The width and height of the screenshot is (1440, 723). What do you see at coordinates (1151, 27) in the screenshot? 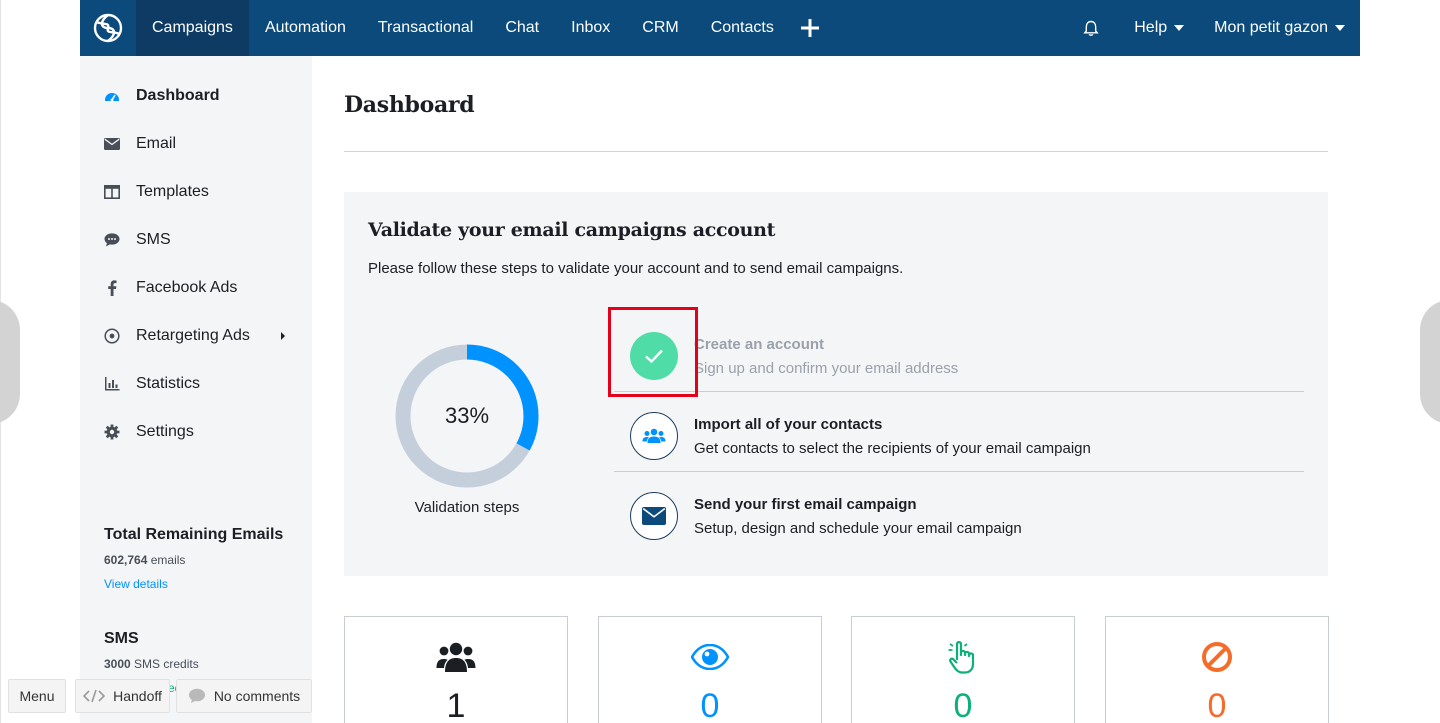
I see `help-label: Help` at bounding box center [1151, 27].